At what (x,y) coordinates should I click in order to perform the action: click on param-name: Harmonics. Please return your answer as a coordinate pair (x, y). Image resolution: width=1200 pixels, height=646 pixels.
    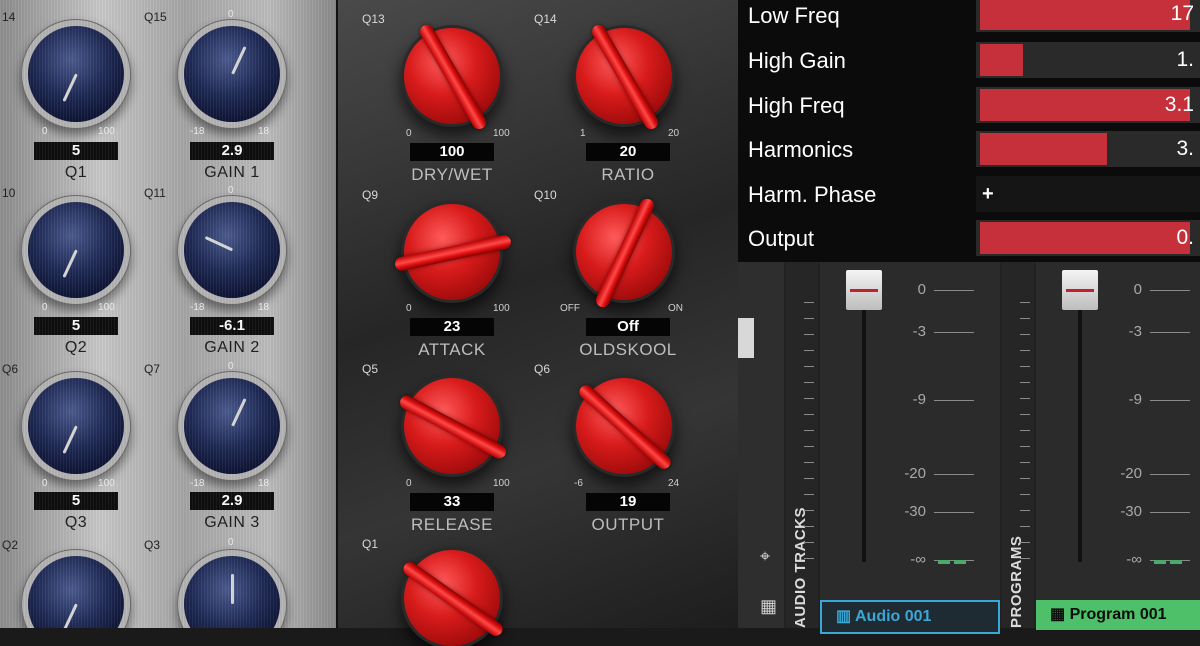
    Looking at the image, I should click on (801, 149).